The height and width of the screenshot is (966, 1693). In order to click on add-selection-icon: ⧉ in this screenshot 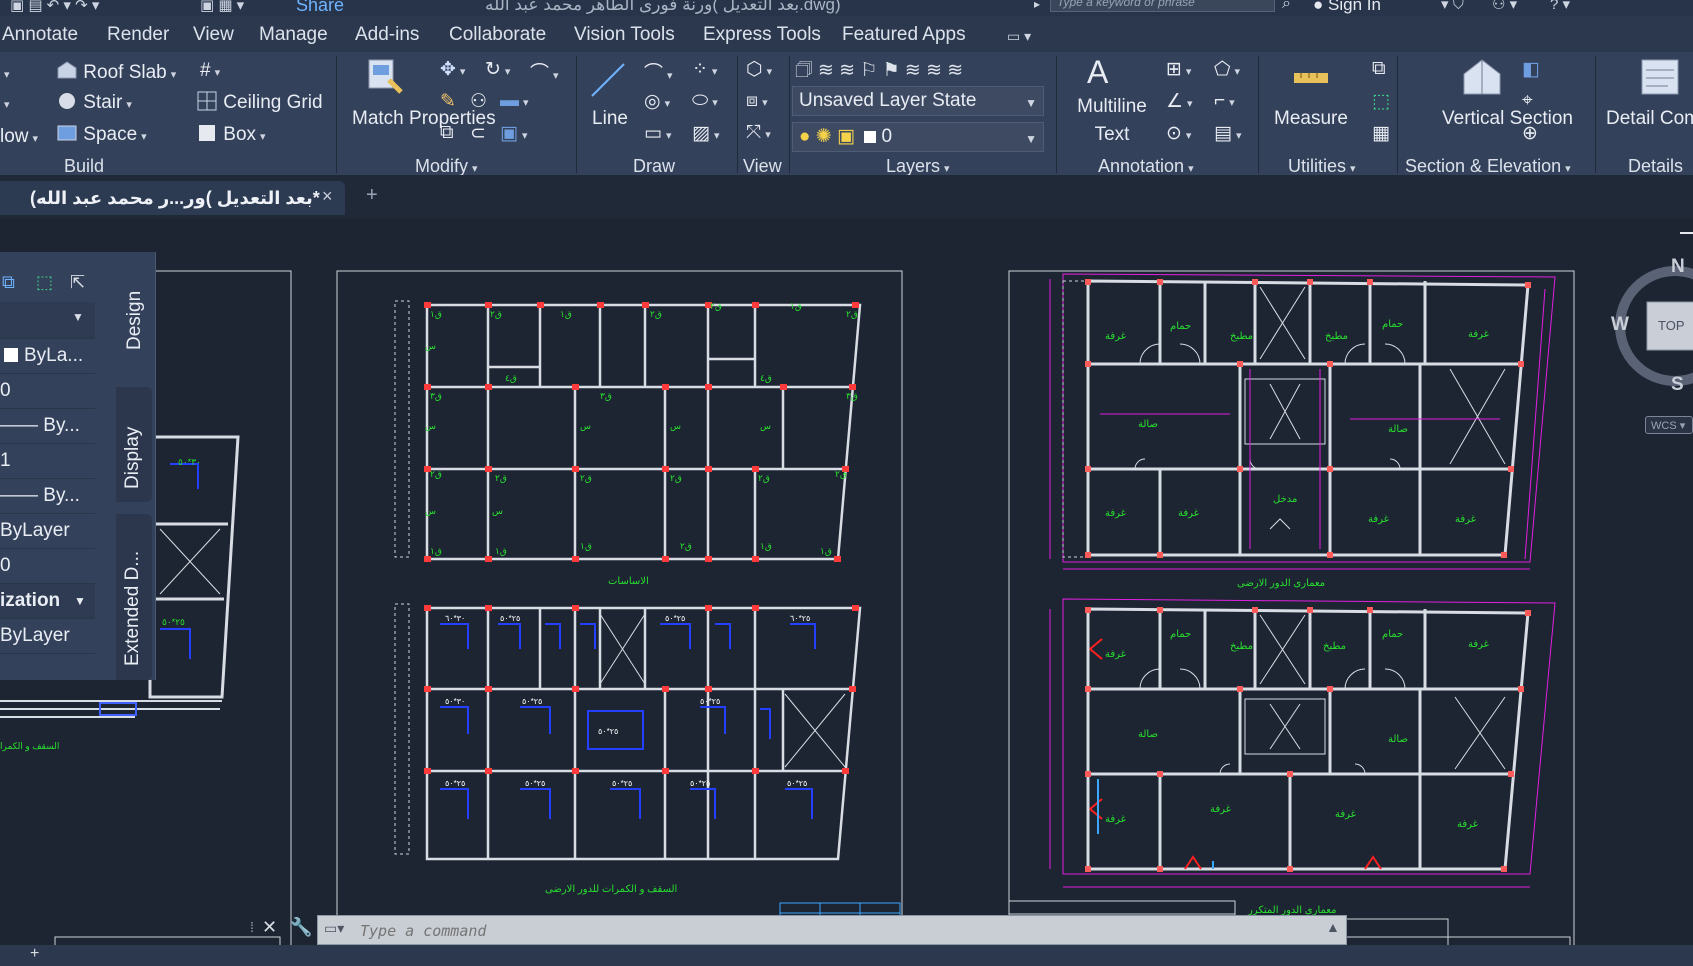, I will do `click(8, 282)`.